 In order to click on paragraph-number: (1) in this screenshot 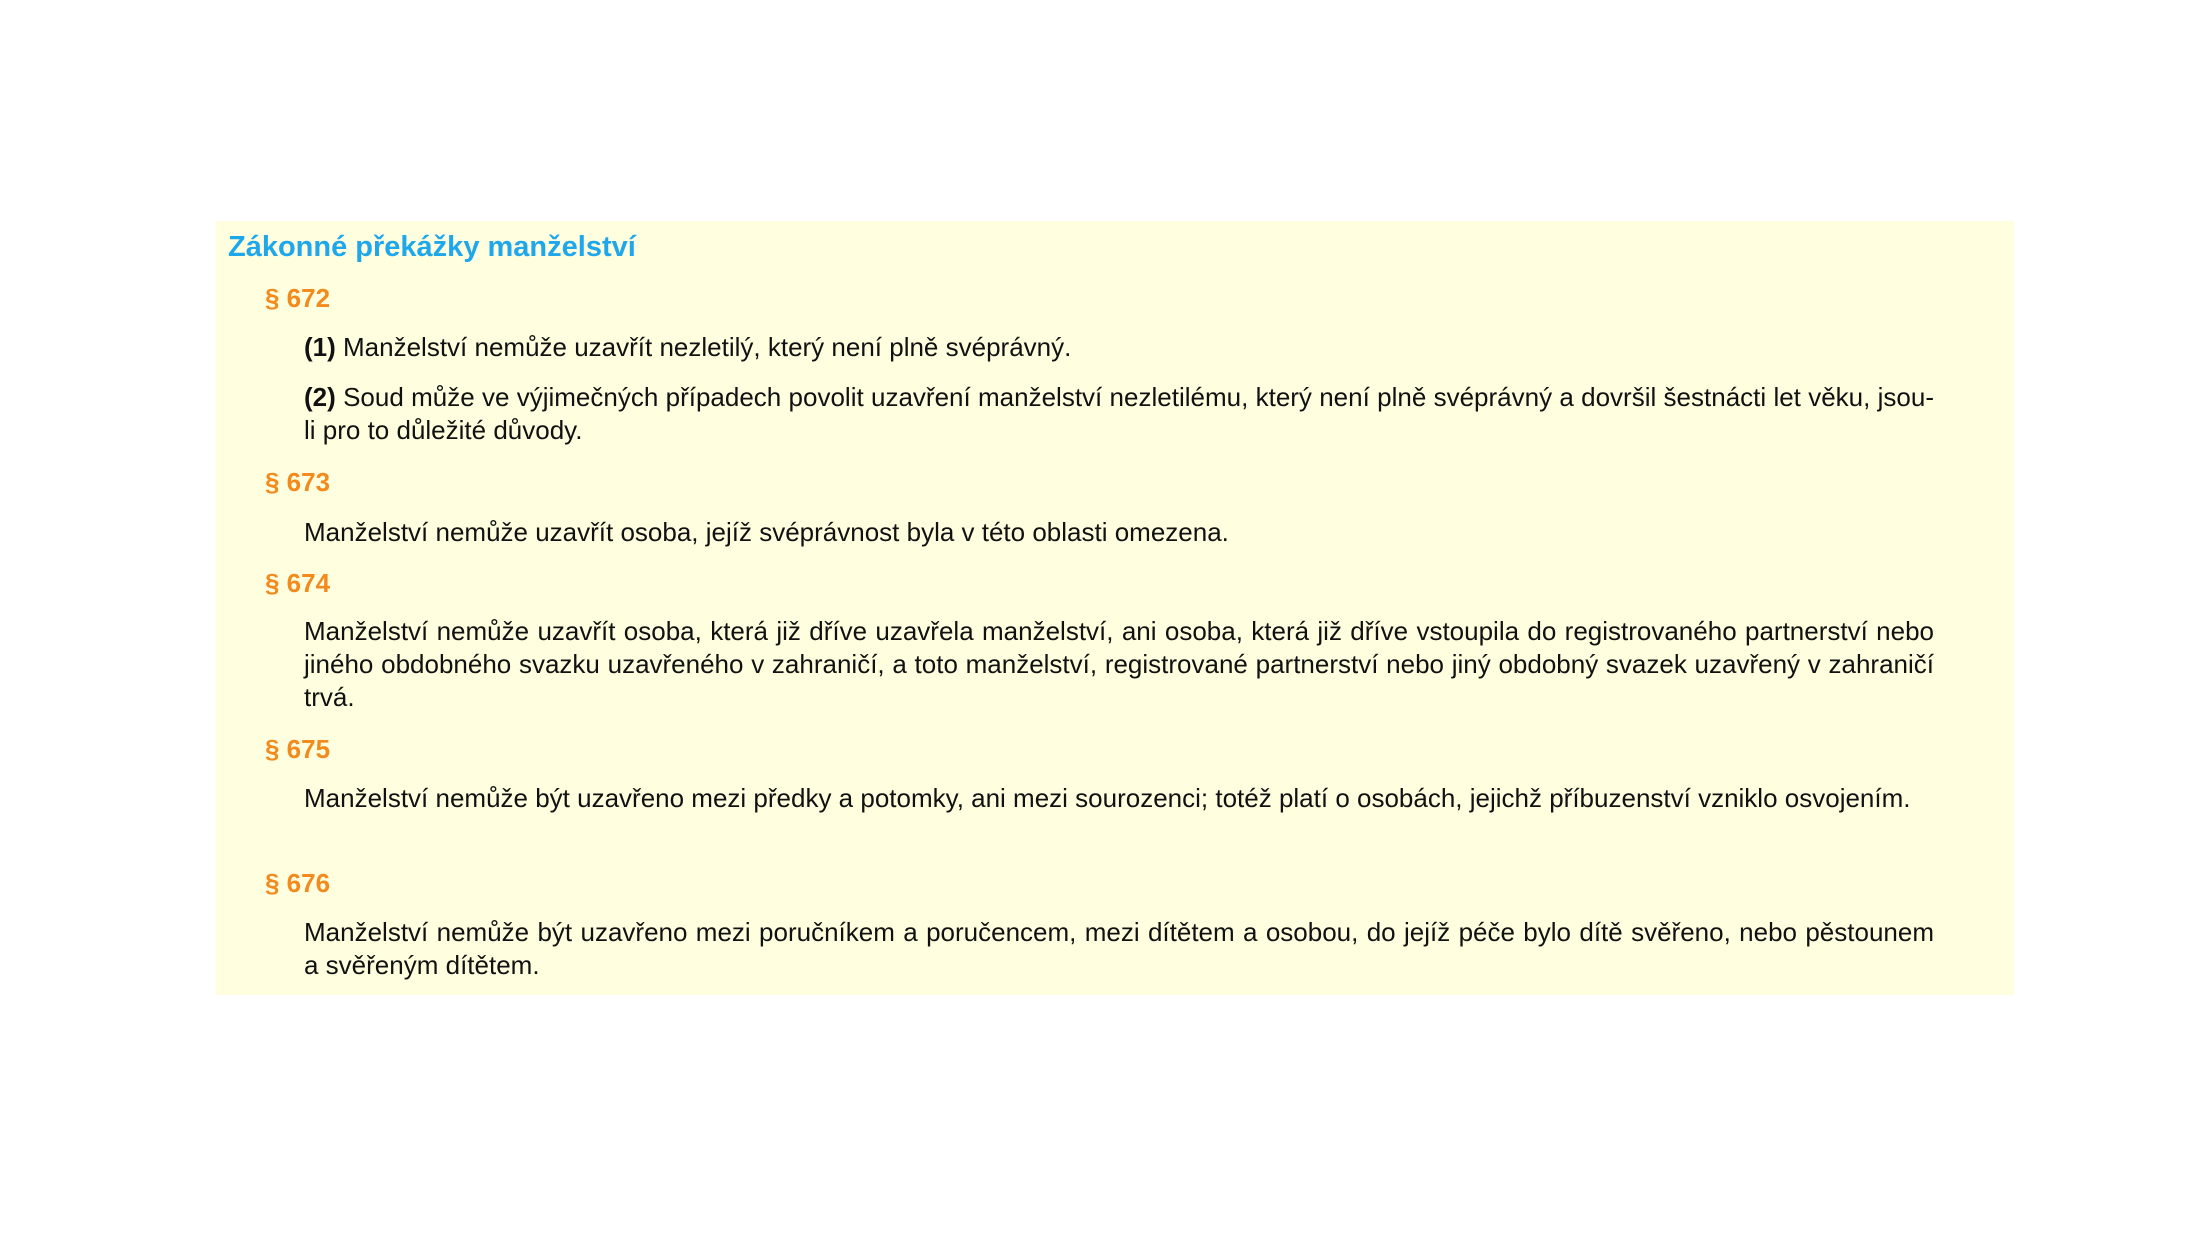, I will do `click(320, 347)`.